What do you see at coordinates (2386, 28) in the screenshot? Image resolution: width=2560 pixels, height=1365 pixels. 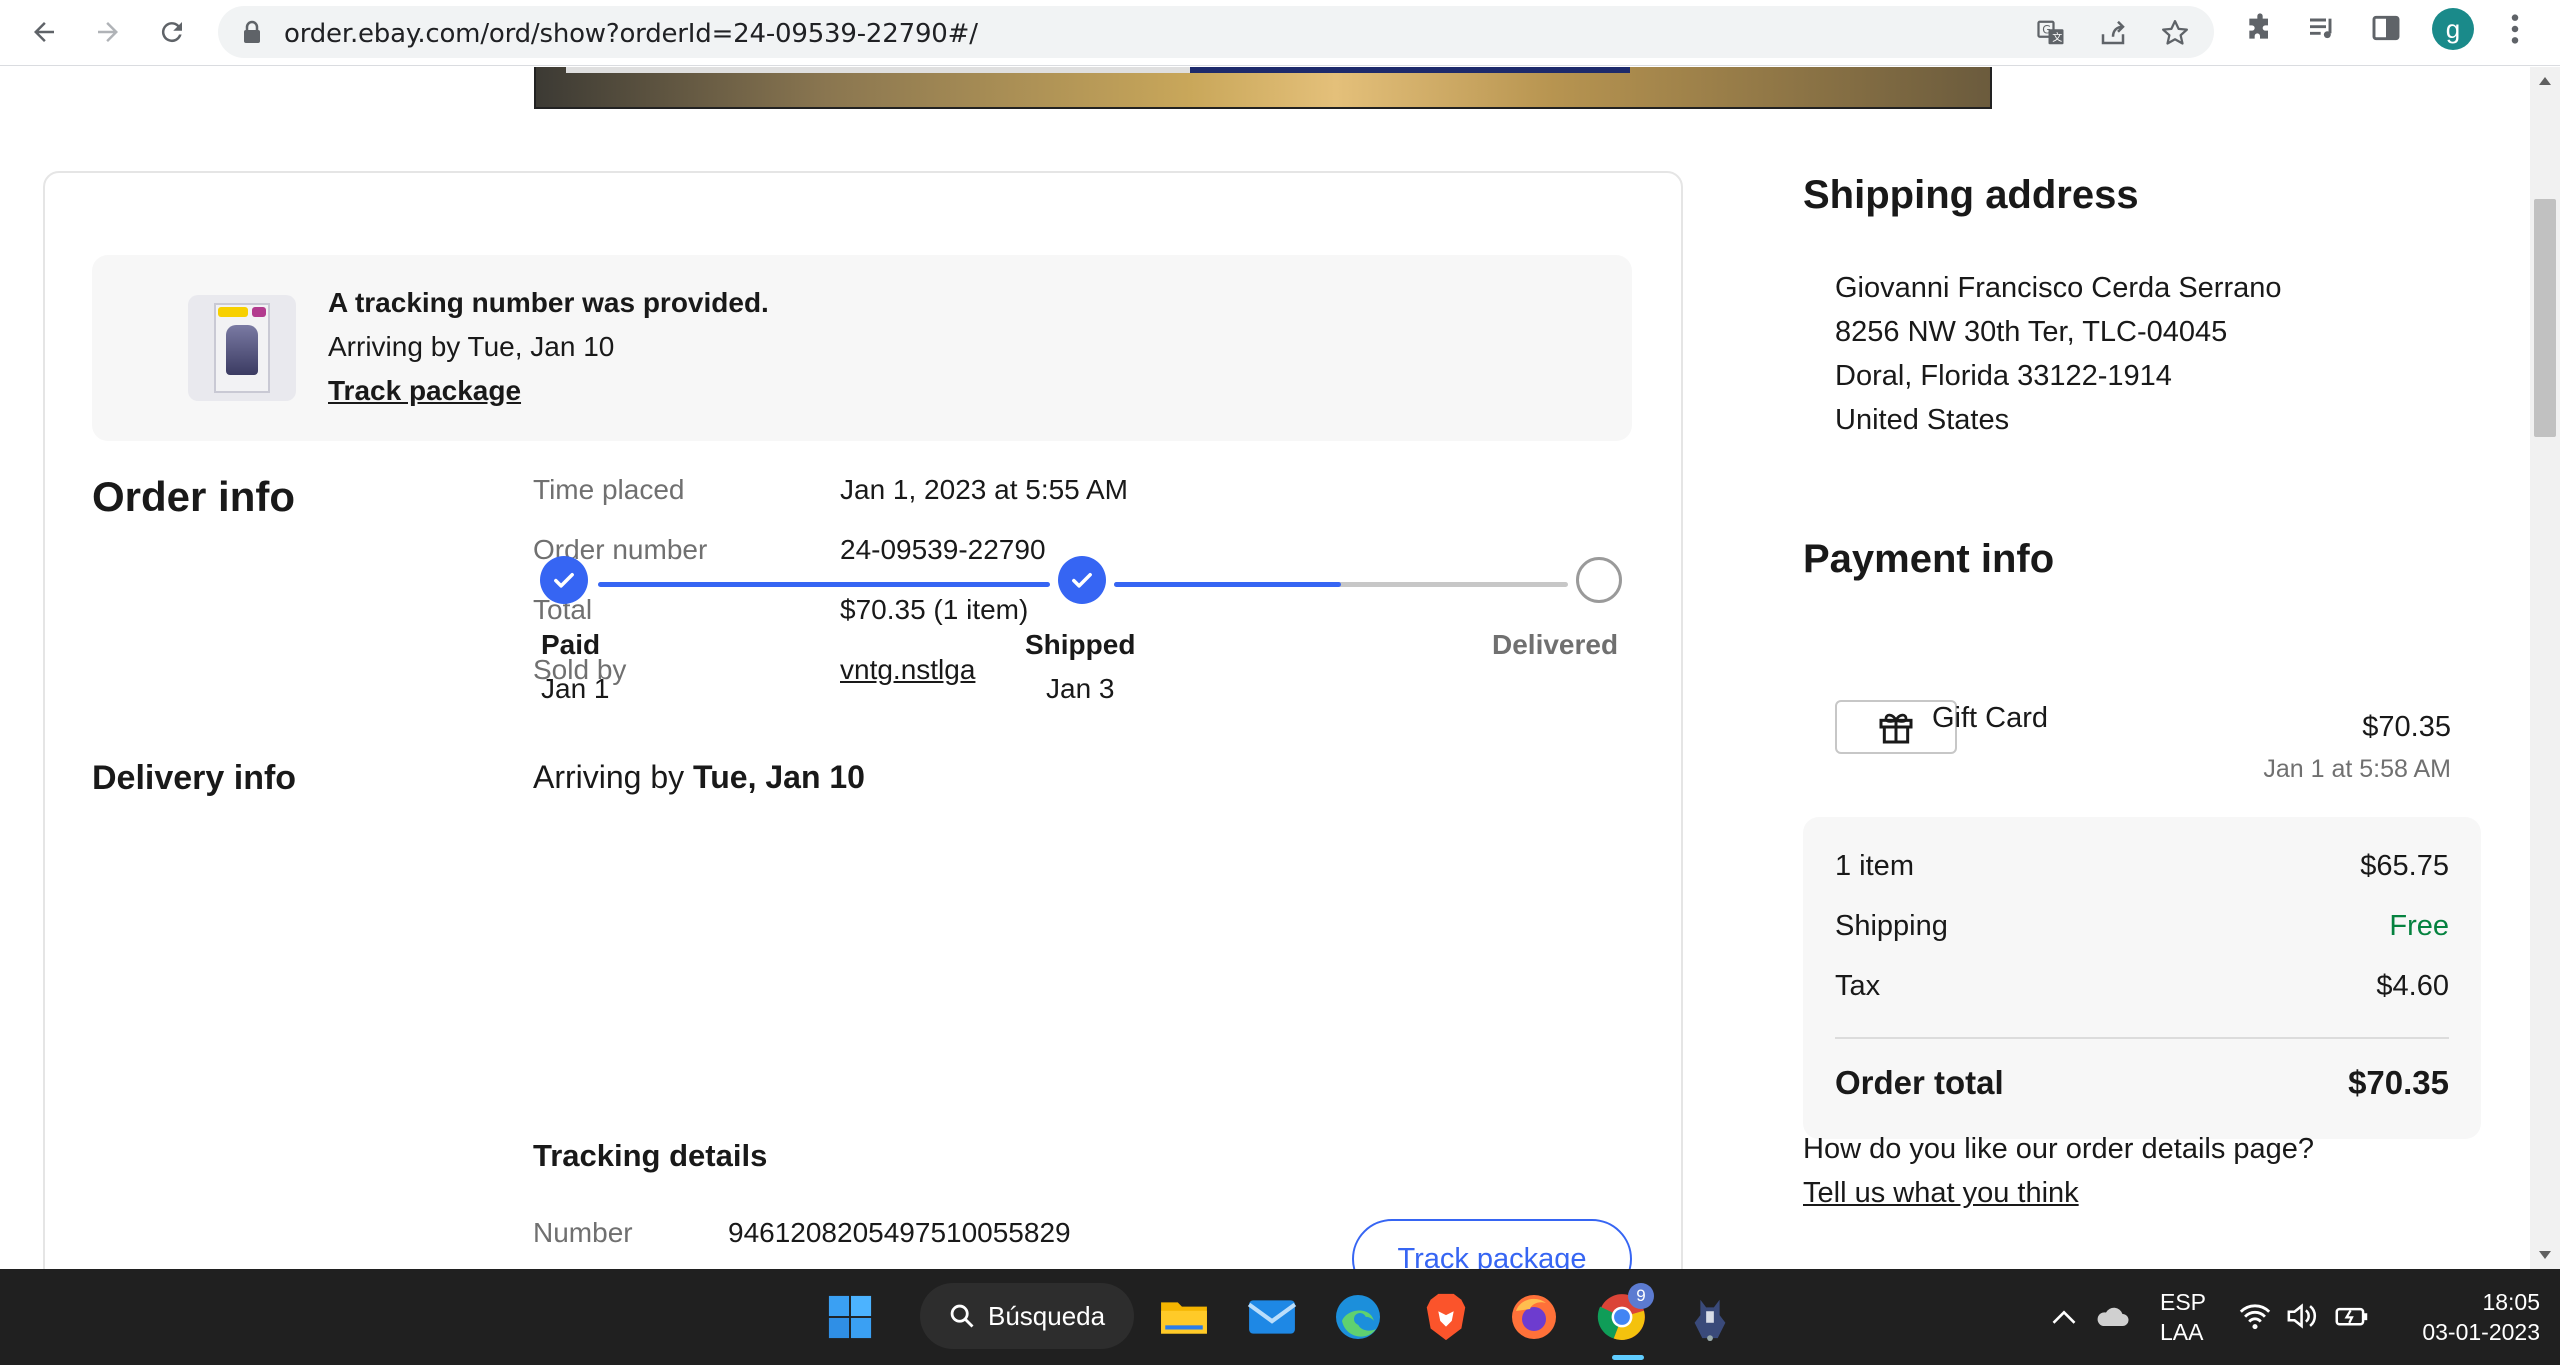 I see `sidepanel-icon` at bounding box center [2386, 28].